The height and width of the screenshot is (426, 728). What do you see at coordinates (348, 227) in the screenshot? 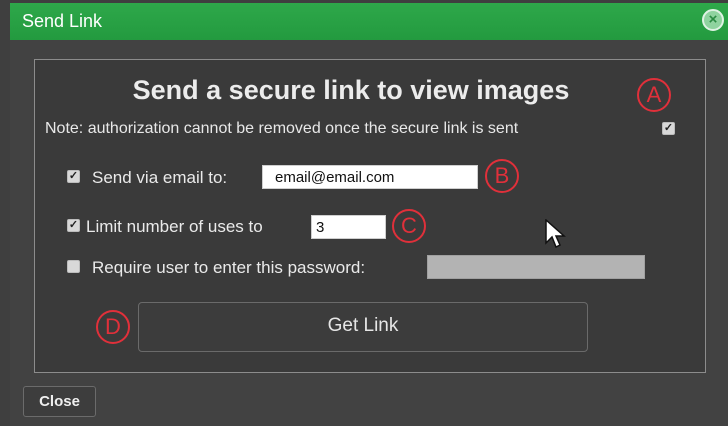
I see `limit-uses-field` at bounding box center [348, 227].